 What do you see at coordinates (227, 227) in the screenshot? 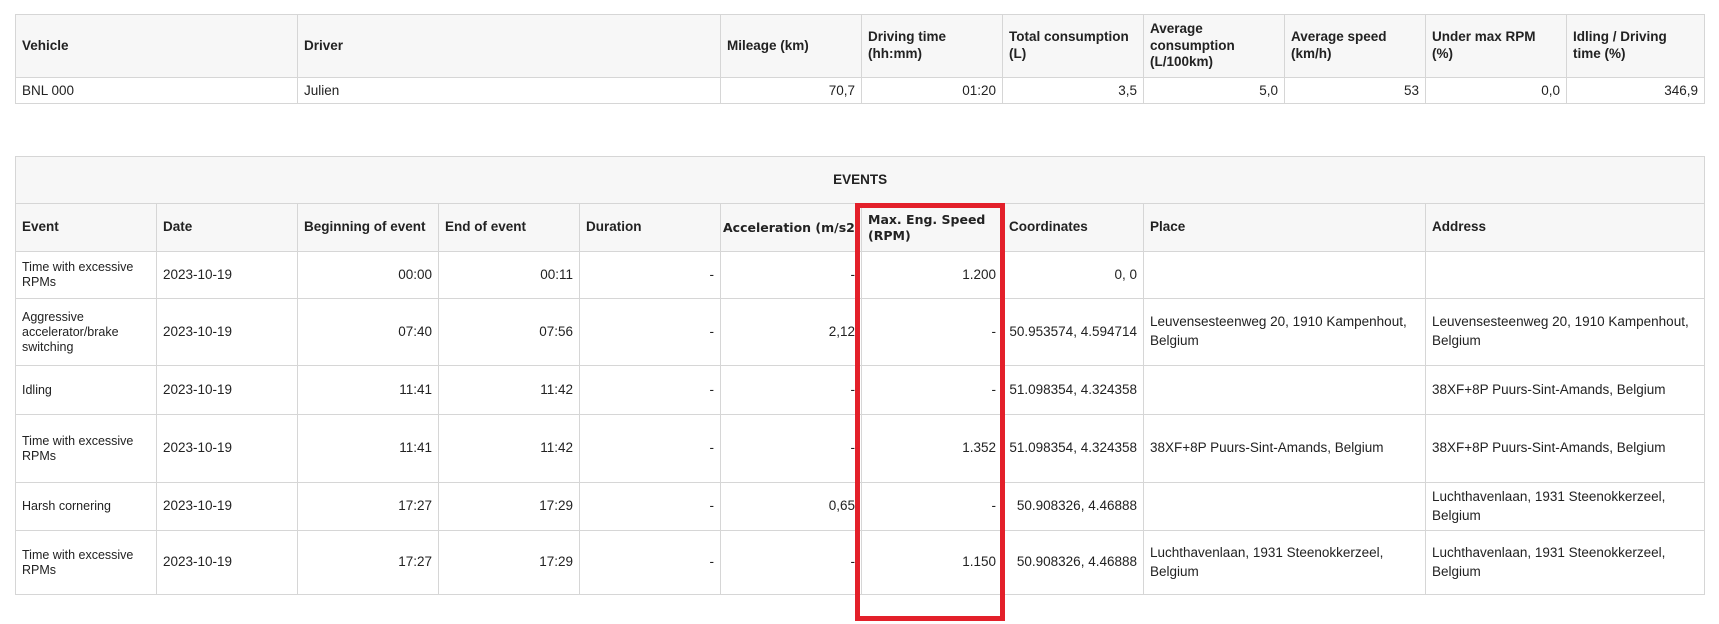
I see `header-date: Date` at bounding box center [227, 227].